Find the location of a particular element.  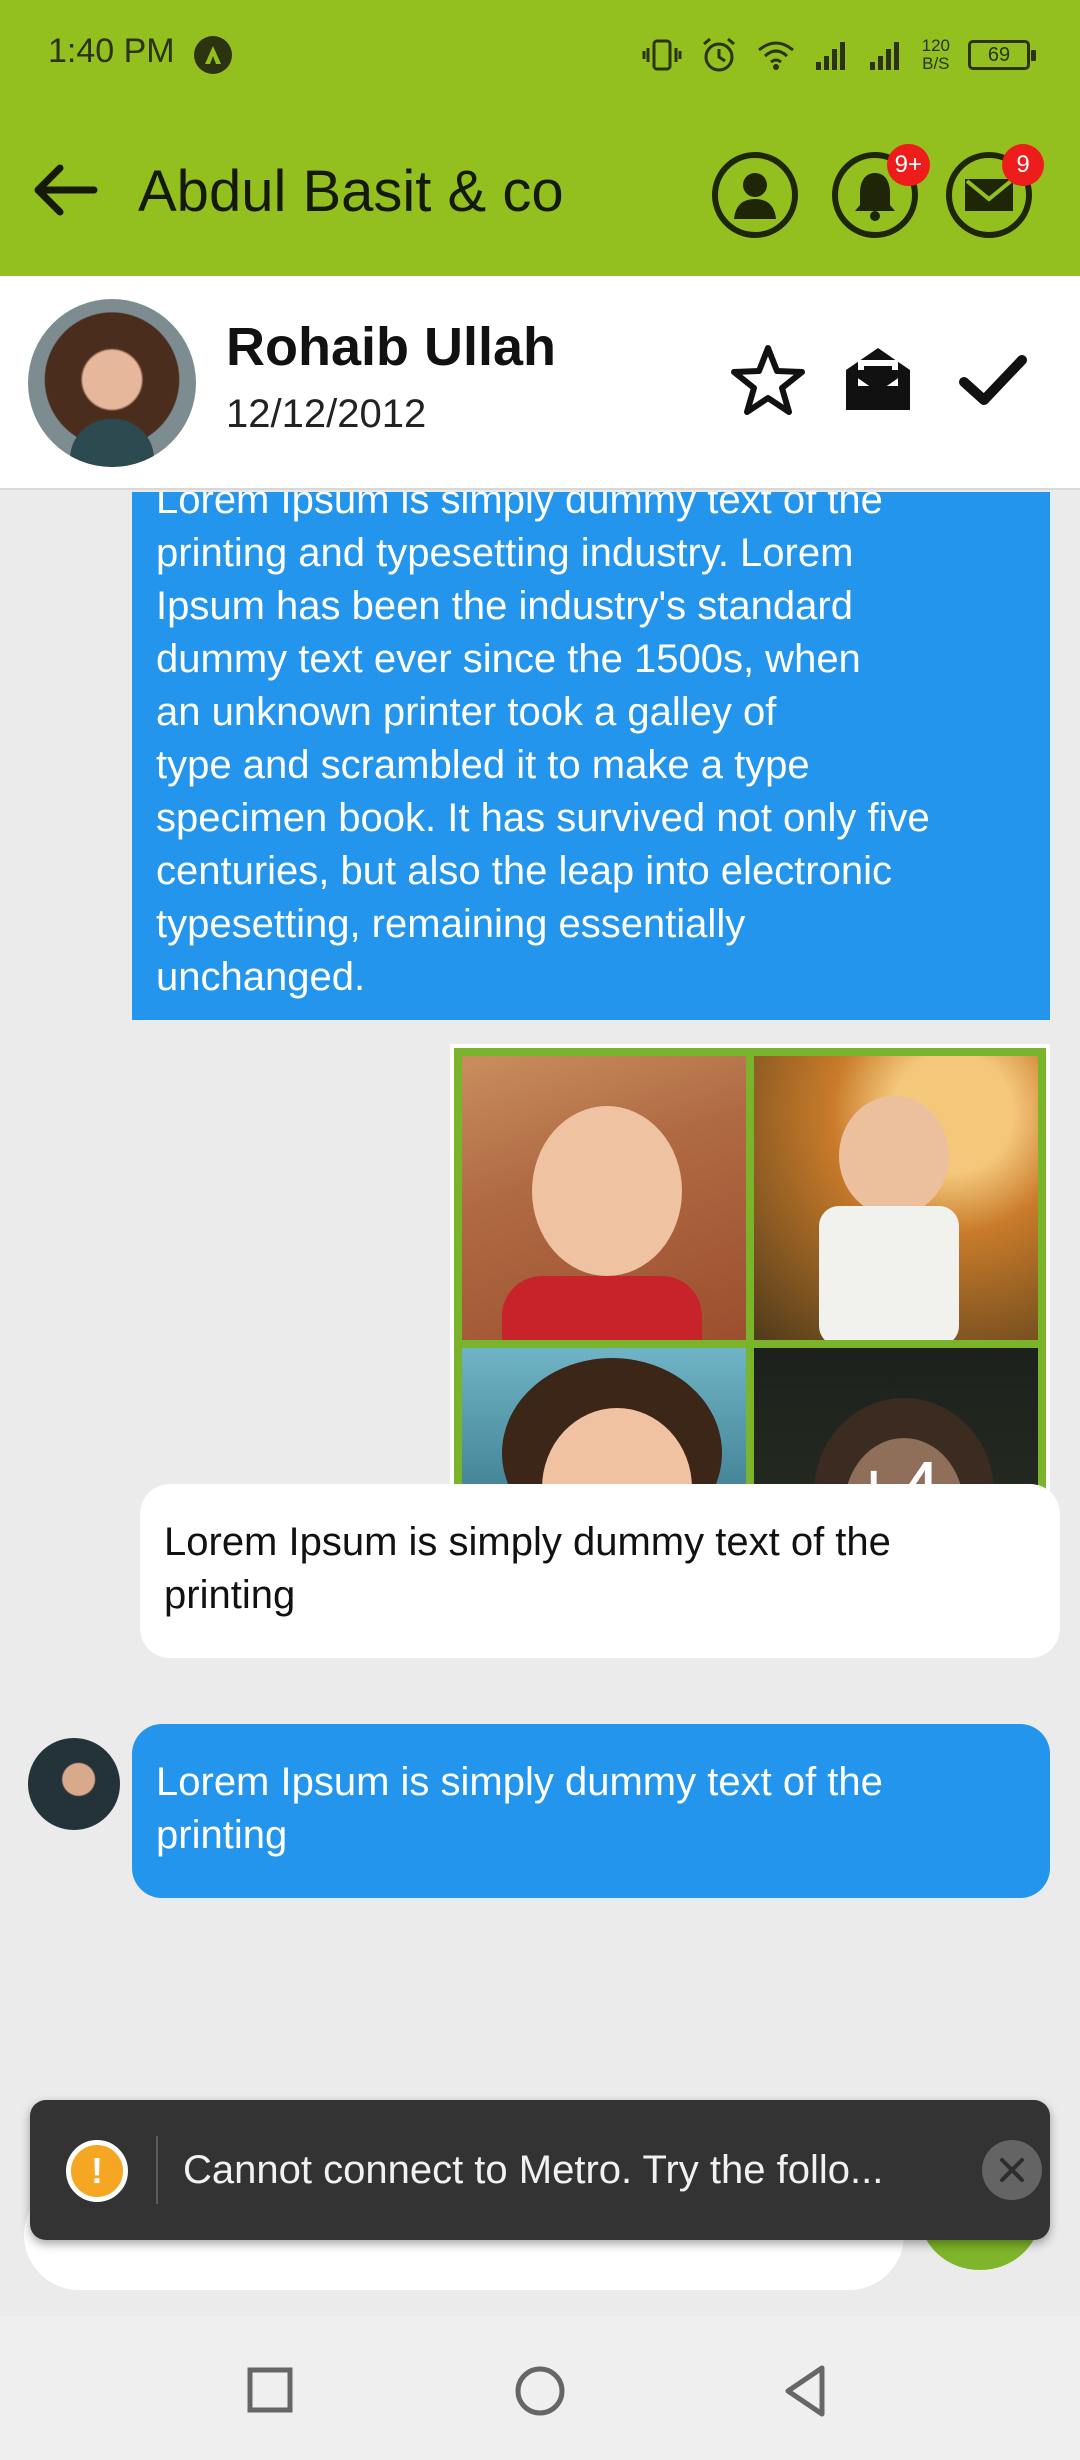

wifi-icon is located at coordinates (775, 55).